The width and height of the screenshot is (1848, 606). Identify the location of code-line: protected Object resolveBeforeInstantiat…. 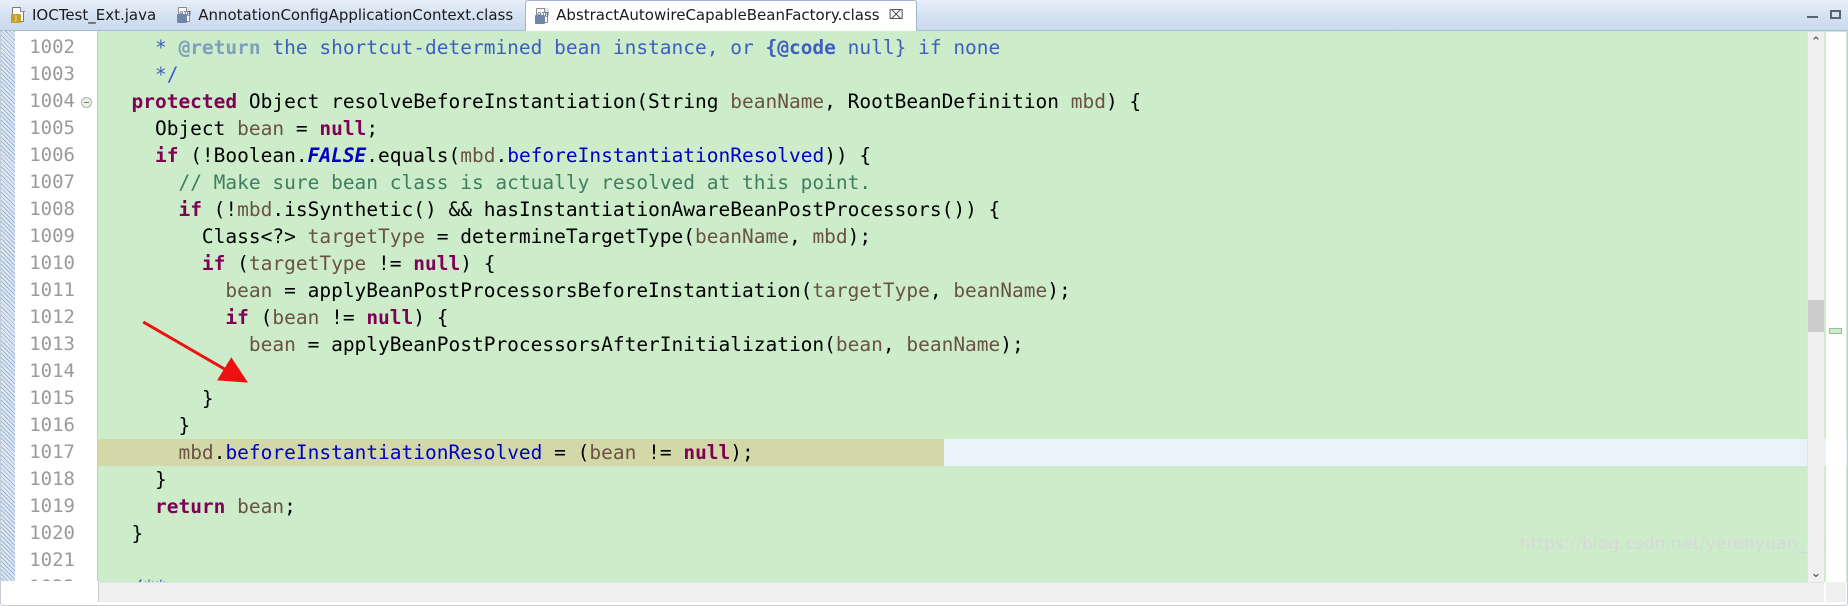
(973, 101).